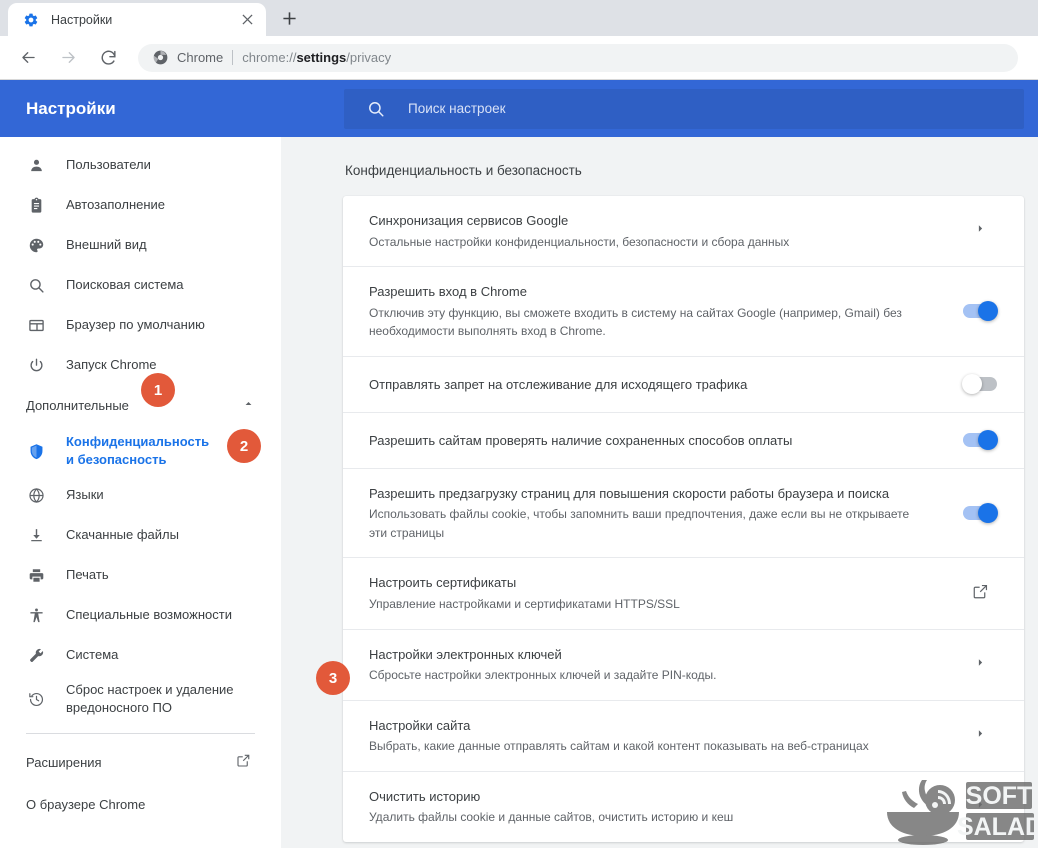  Describe the element at coordinates (369, 57) in the screenshot. I see `url-suffix: /privacy` at that location.